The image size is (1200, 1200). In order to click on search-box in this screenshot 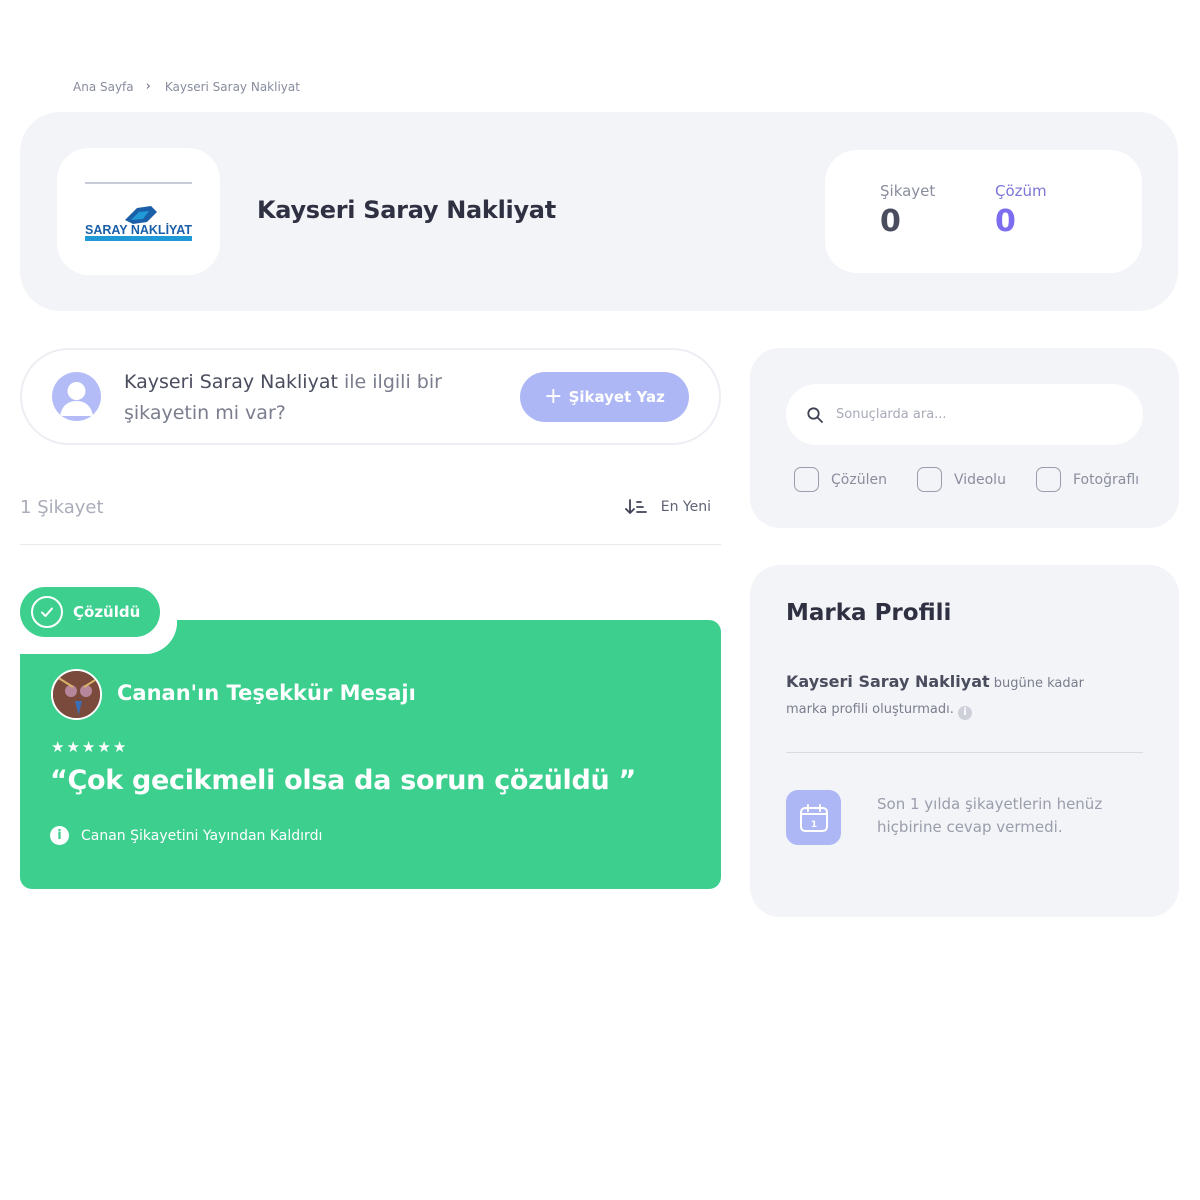, I will do `click(964, 414)`.